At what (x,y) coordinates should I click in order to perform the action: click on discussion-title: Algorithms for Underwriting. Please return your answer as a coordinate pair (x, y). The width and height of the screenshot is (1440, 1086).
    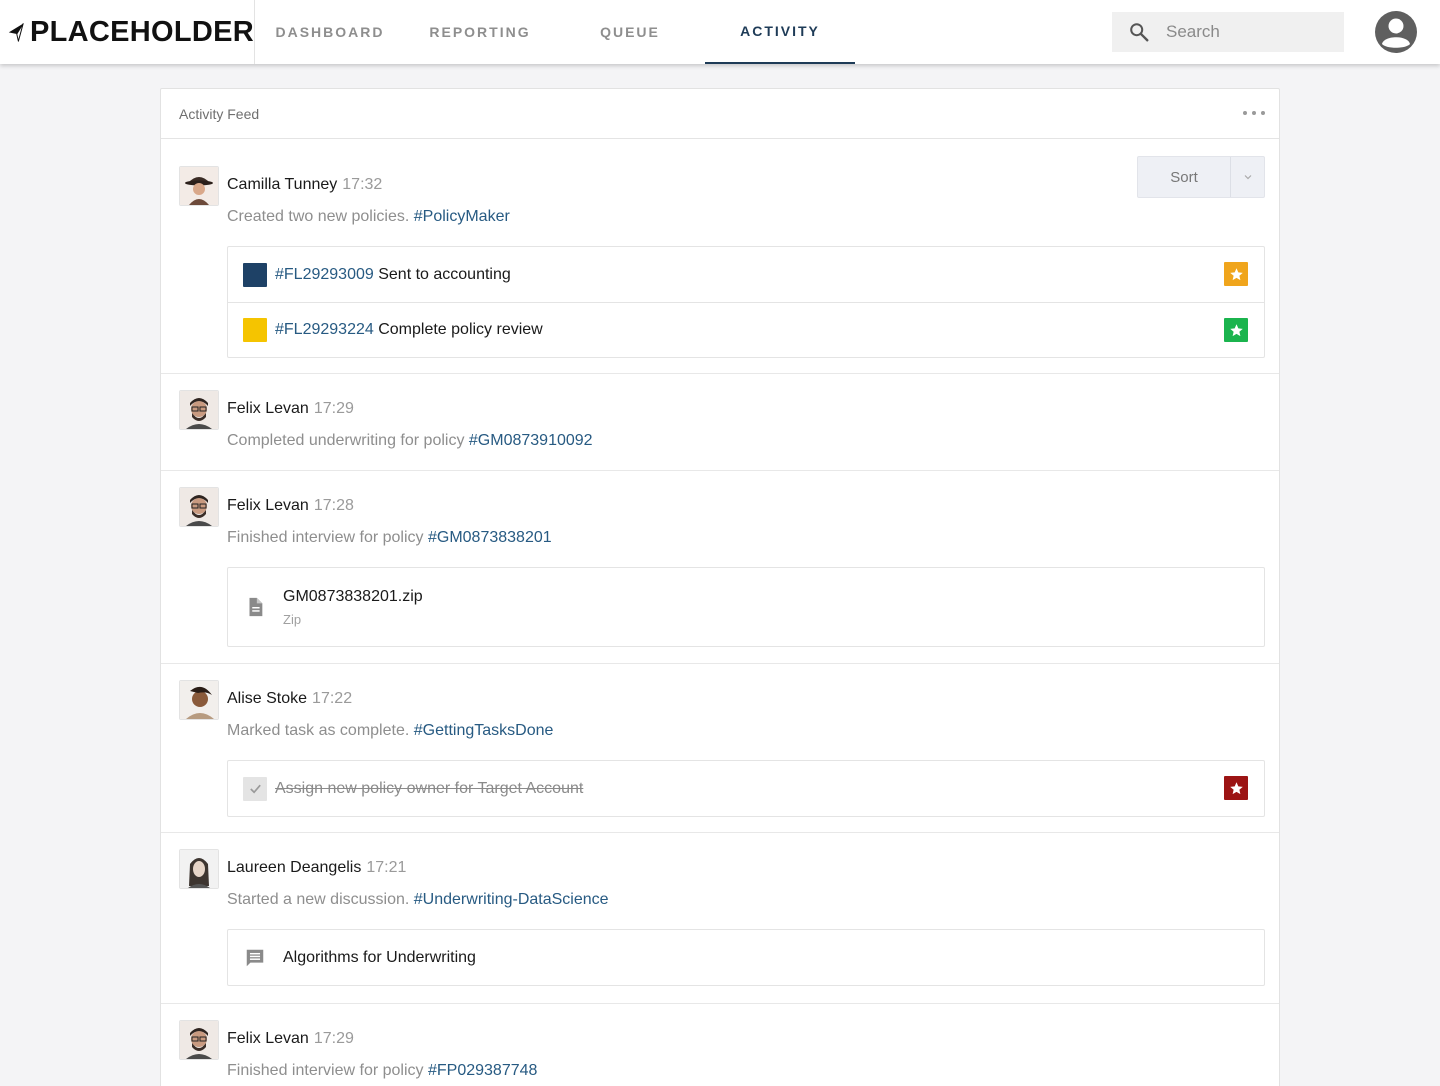
    Looking at the image, I should click on (379, 958).